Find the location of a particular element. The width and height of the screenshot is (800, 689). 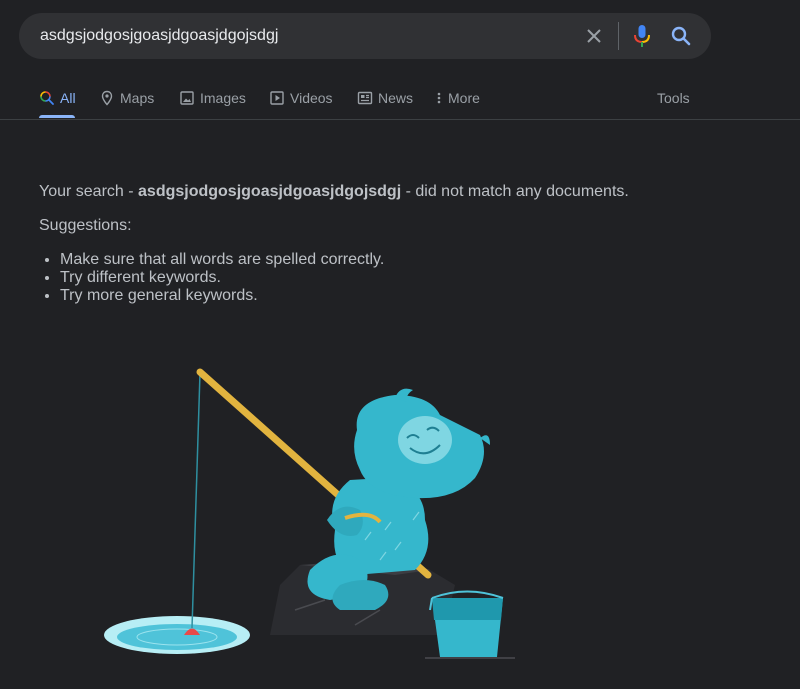

search-box is located at coordinates (365, 36).